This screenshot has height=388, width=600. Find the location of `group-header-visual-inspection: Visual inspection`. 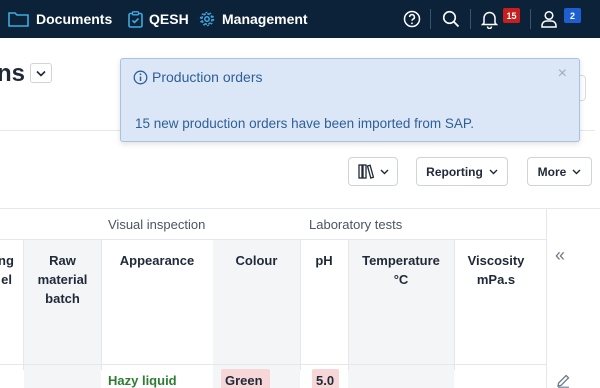

group-header-visual-inspection: Visual inspection is located at coordinates (157, 224).